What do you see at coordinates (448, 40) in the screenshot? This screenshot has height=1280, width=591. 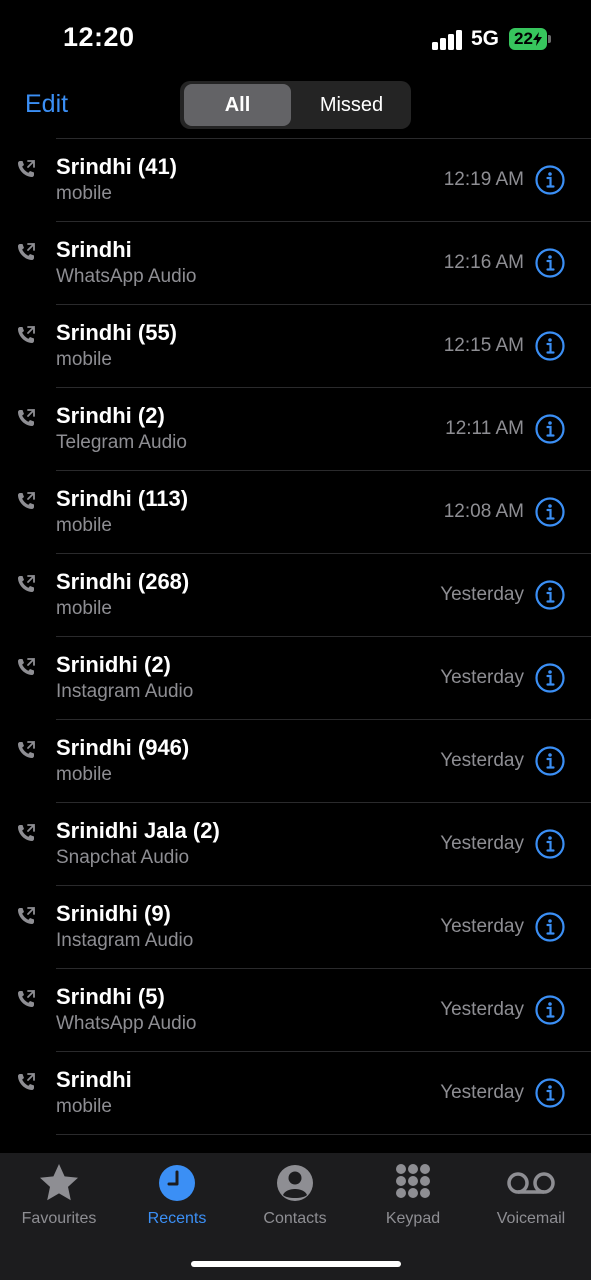 I see `cellular-signal-icon` at bounding box center [448, 40].